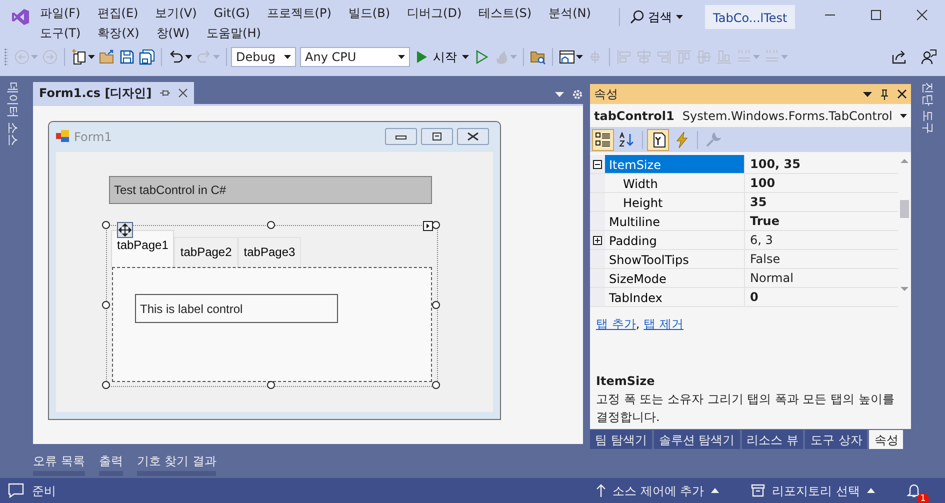 The image size is (945, 503). I want to click on property-value: 6, 3, so click(821, 240).